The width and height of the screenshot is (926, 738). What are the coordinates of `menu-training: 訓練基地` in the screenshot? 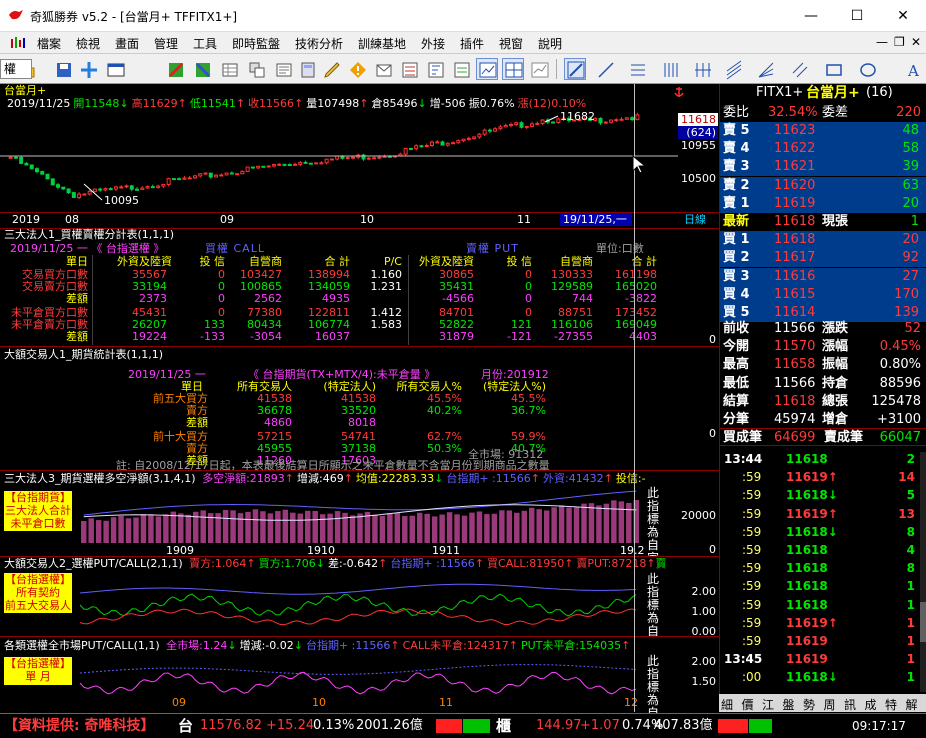 It's located at (382, 43).